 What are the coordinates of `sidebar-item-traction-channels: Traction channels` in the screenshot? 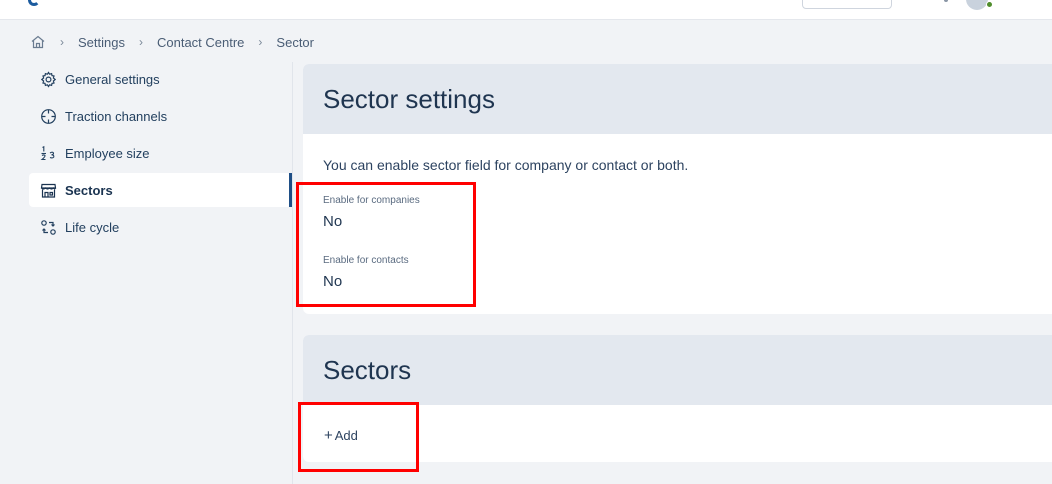 It's located at (160, 116).